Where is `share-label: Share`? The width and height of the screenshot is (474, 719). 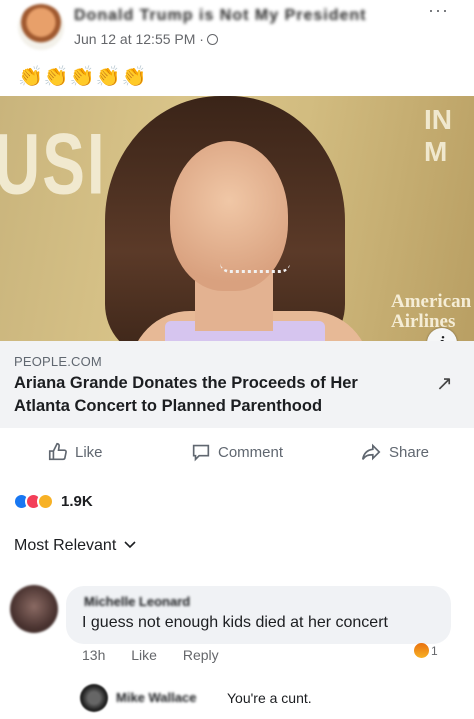
share-label: Share is located at coordinates (409, 452).